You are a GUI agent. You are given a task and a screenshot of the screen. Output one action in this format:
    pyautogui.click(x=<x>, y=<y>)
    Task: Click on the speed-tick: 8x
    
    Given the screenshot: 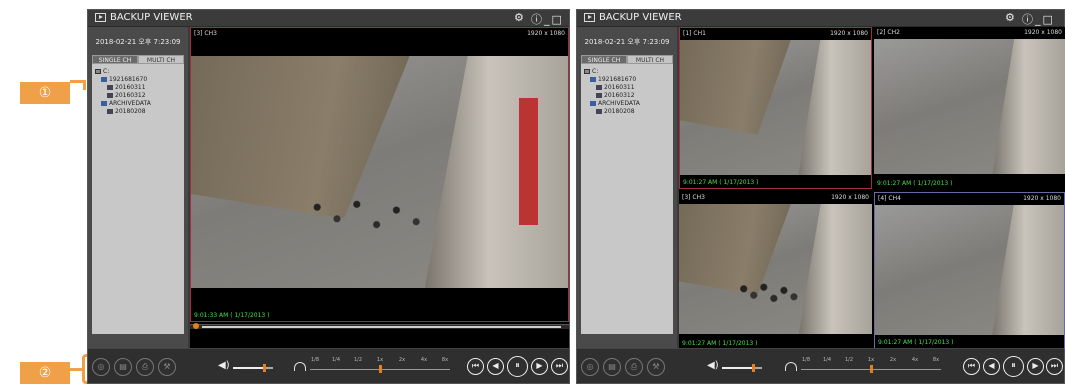 What is the action you would take?
    pyautogui.click(x=936, y=360)
    